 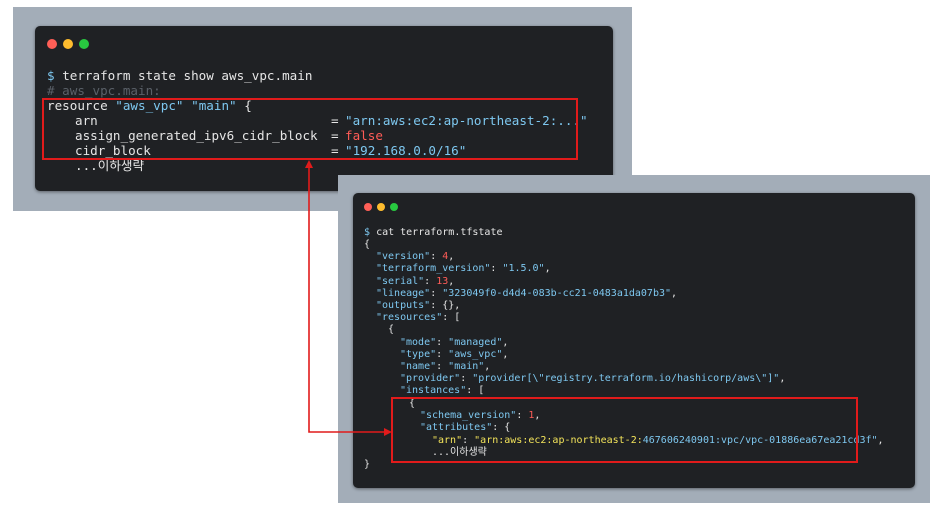 What do you see at coordinates (388, 432) in the screenshot?
I see `arrow-head-right` at bounding box center [388, 432].